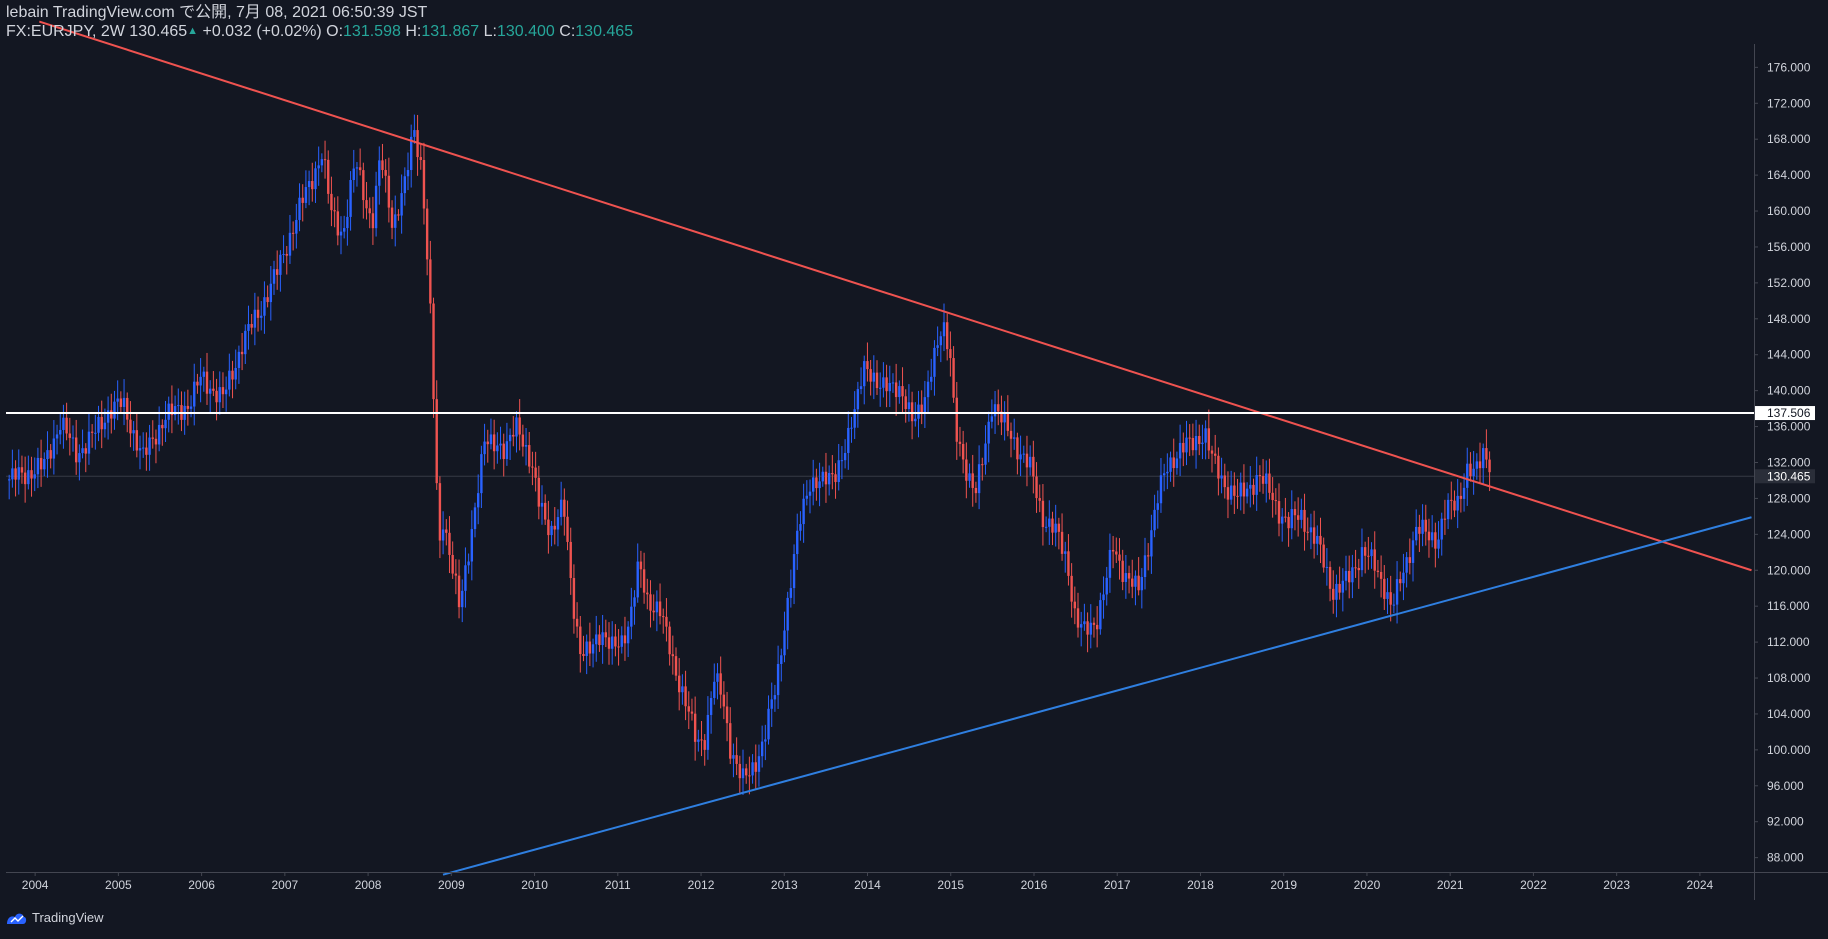 The height and width of the screenshot is (939, 1828). Describe the element at coordinates (950, 885) in the screenshot. I see `time-tick-label: 2015` at that location.